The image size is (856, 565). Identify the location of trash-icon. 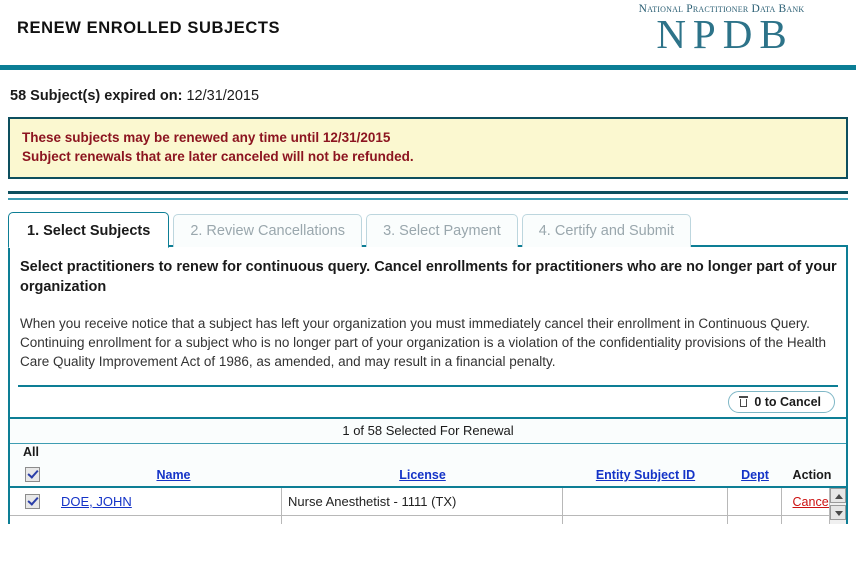
(744, 401).